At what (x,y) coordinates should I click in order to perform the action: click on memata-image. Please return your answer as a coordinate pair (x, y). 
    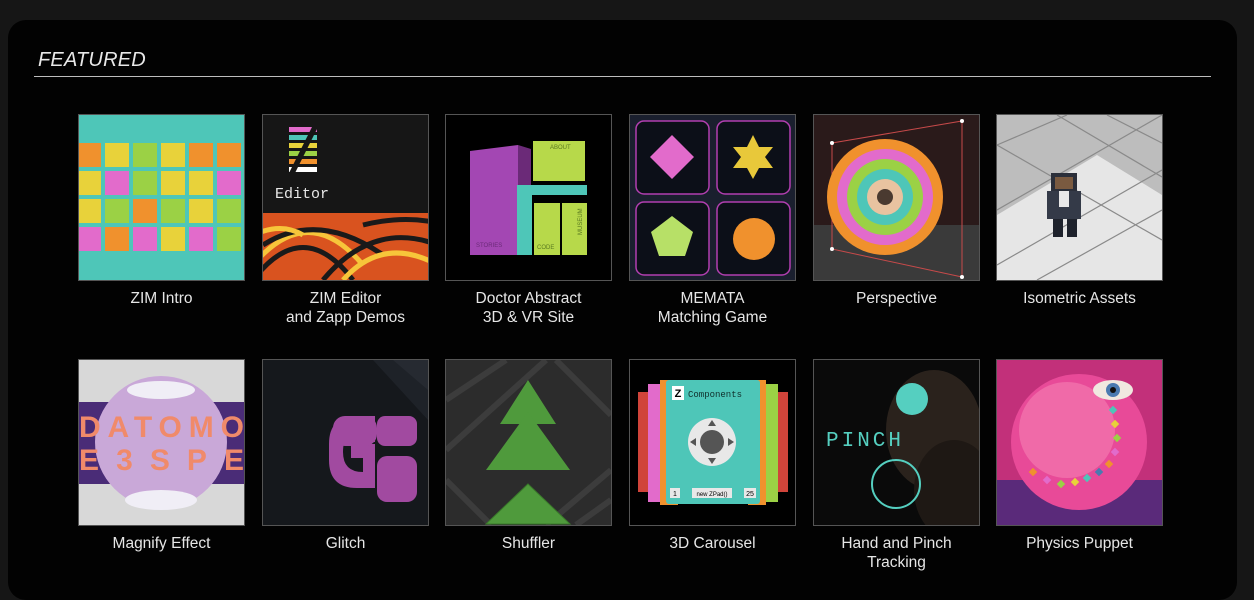
    Looking at the image, I should click on (712, 197).